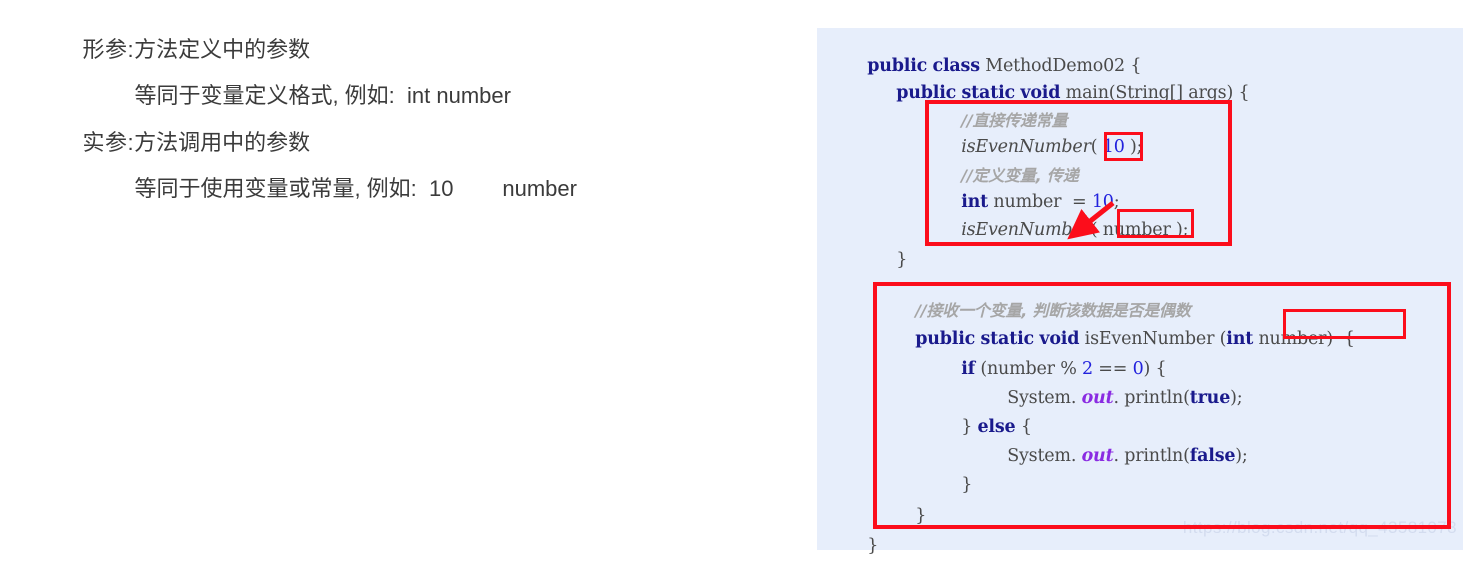  I want to click on literal-10: 10, so click(1113, 146).